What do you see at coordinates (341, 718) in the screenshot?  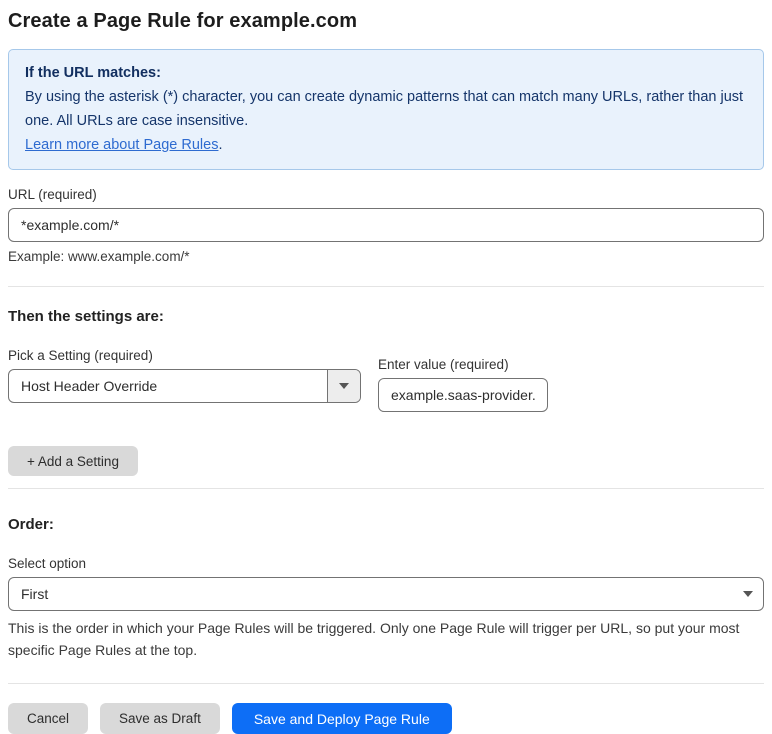 I see `save-and-deploy-button: Save and Deploy Page Rule` at bounding box center [341, 718].